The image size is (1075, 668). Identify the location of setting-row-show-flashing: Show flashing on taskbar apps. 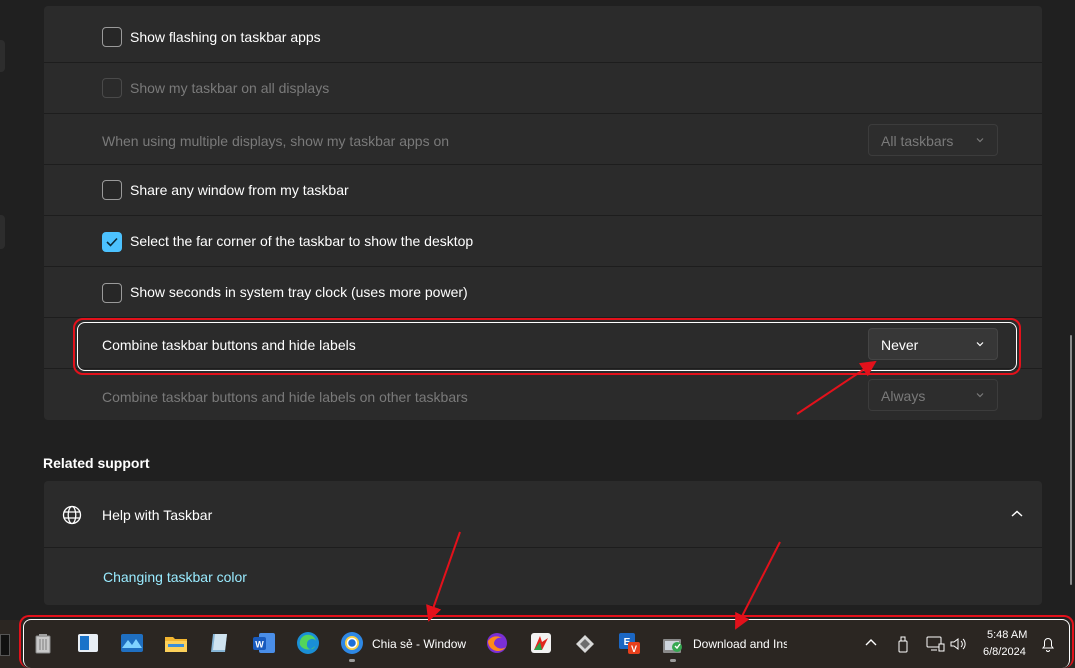
(543, 34).